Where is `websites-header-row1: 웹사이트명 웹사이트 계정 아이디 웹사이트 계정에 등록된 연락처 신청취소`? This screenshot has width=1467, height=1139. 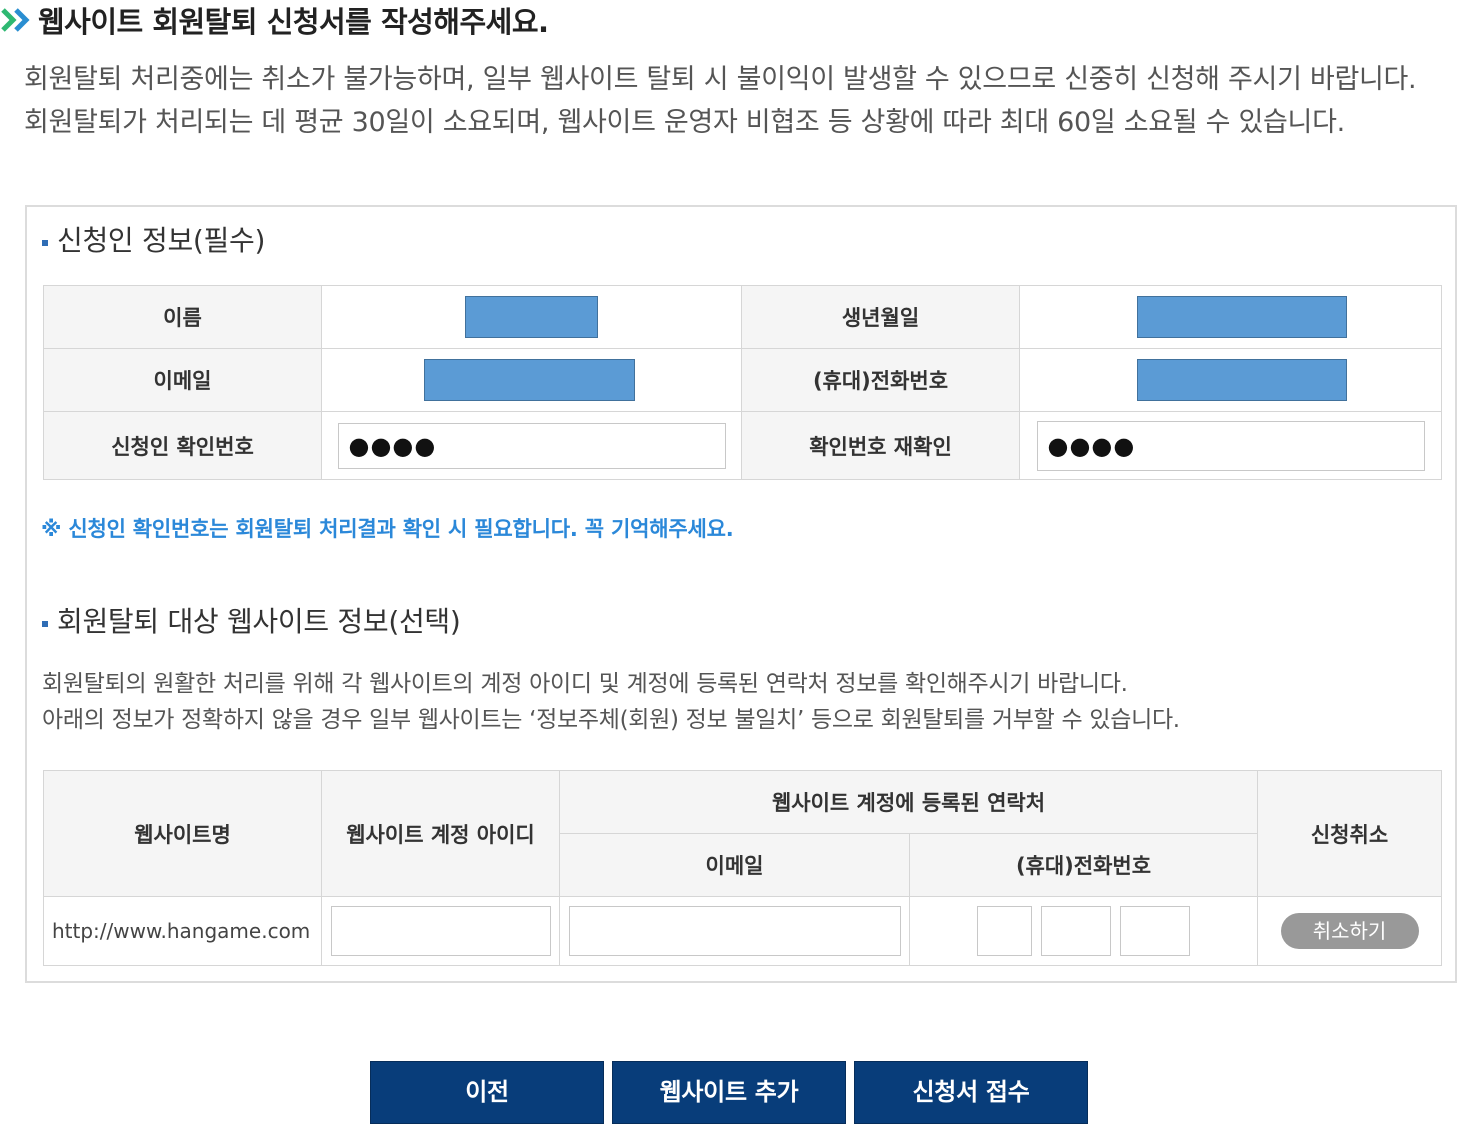 websites-header-row1: 웹사이트명 웹사이트 계정 아이디 웹사이트 계정에 등록된 연락처 신청취소 is located at coordinates (742, 833).